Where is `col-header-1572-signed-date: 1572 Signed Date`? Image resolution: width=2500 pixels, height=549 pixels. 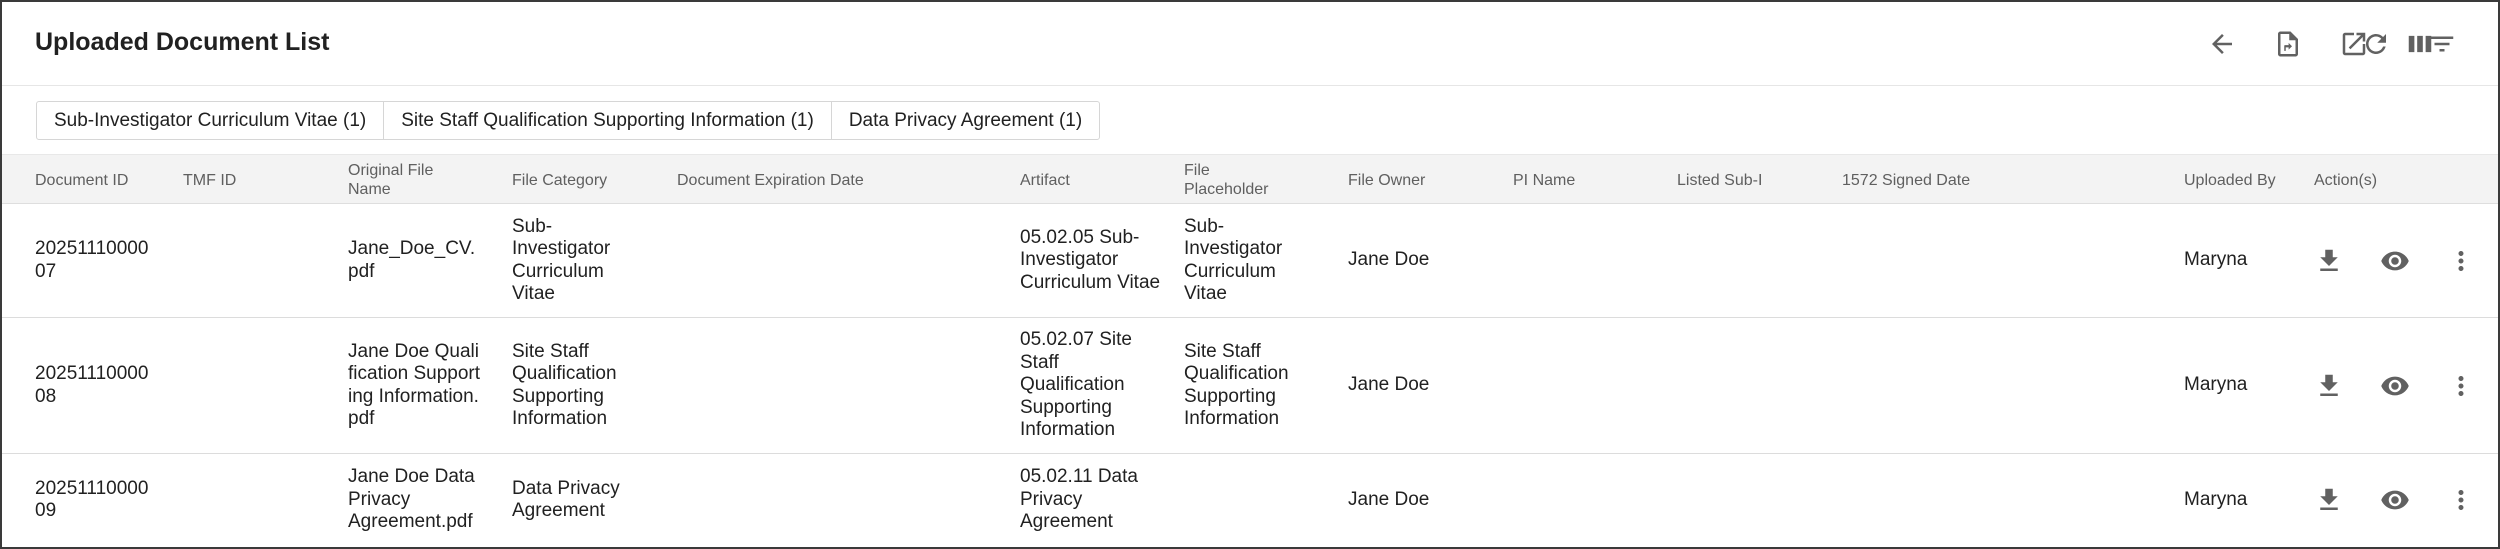
col-header-1572-signed-date: 1572 Signed Date is located at coordinates (1992, 180).